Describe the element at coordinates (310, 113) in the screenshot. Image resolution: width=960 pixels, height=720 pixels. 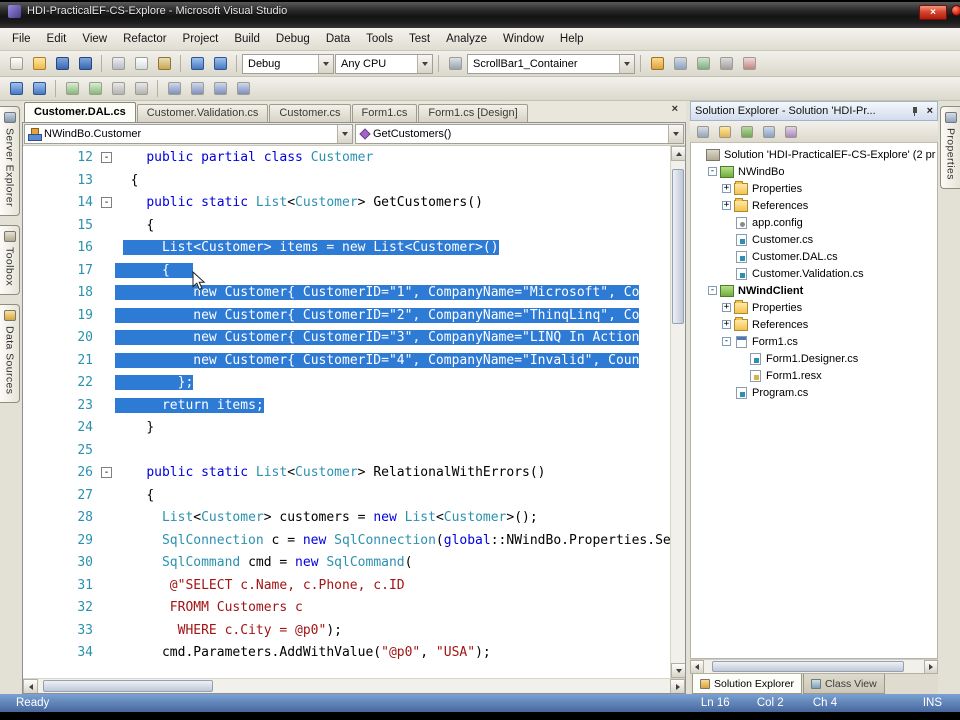
I see `tab-customer-cs: Customer.cs` at that location.